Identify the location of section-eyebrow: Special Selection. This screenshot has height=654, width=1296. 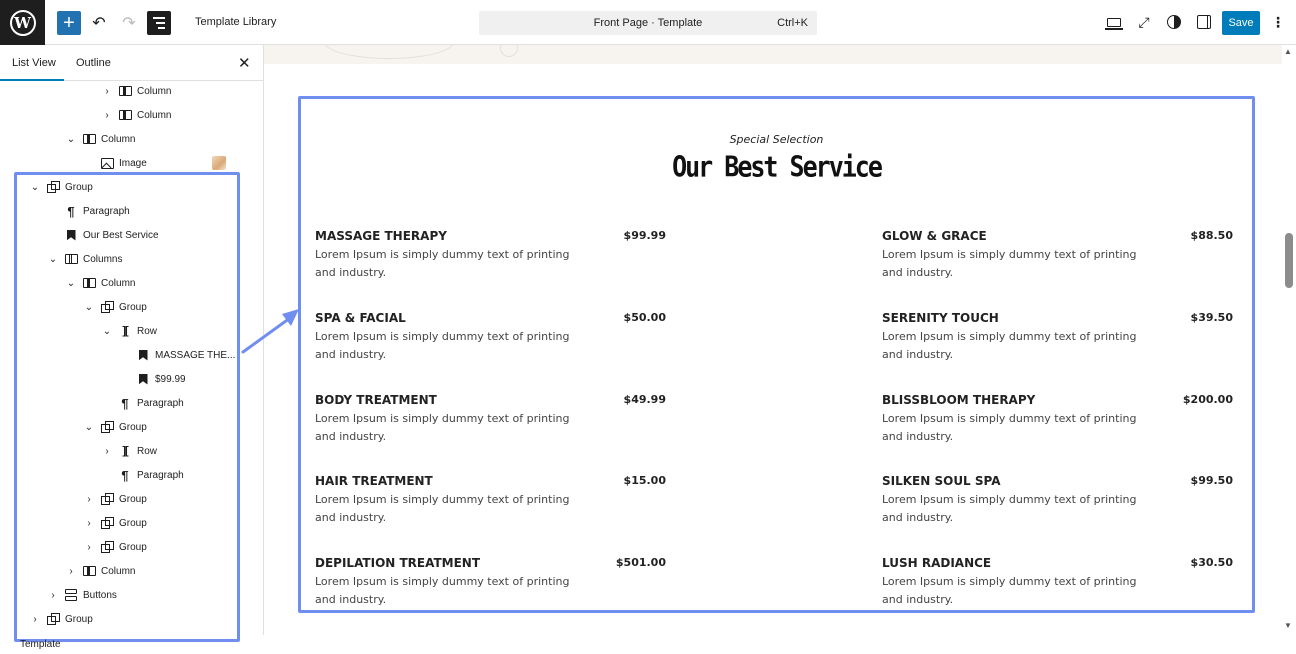
(776, 139).